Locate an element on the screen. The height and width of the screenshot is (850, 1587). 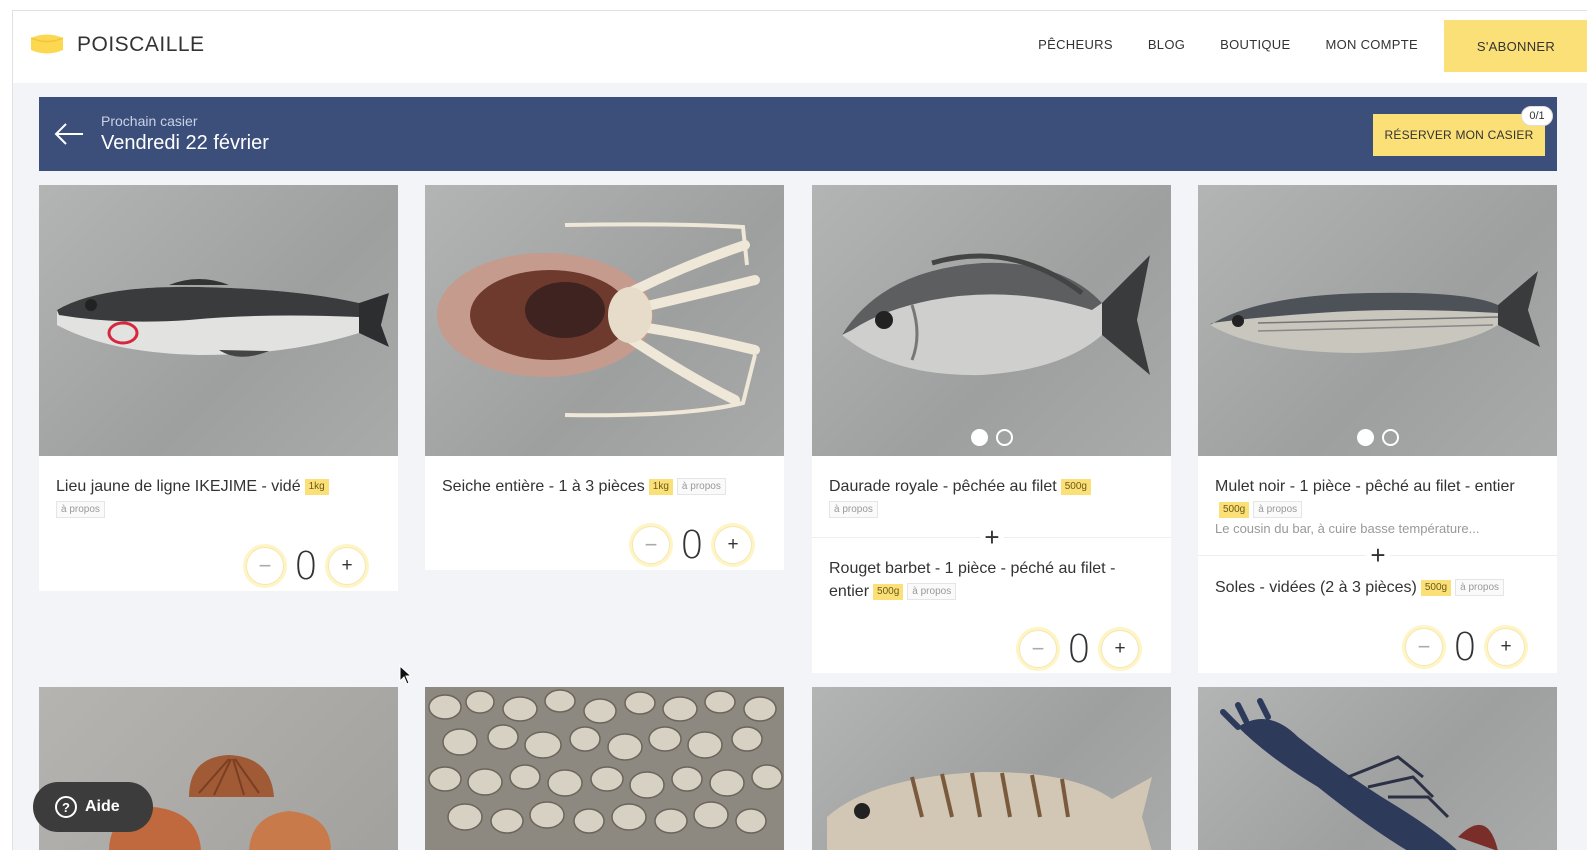
nav-link-mon-compte: MON COMPTE is located at coordinates (1371, 44).